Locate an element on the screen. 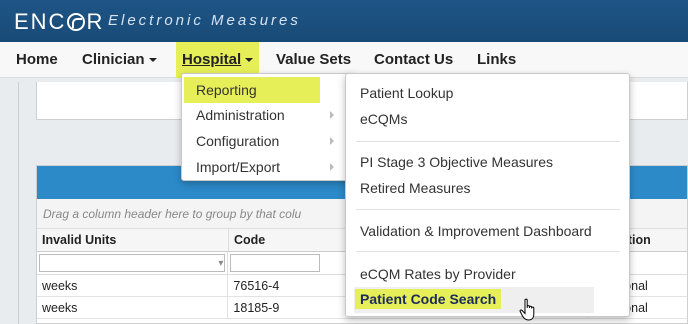 This screenshot has width=688, height=324. nav-contact-us-label: Contact Us is located at coordinates (414, 59).